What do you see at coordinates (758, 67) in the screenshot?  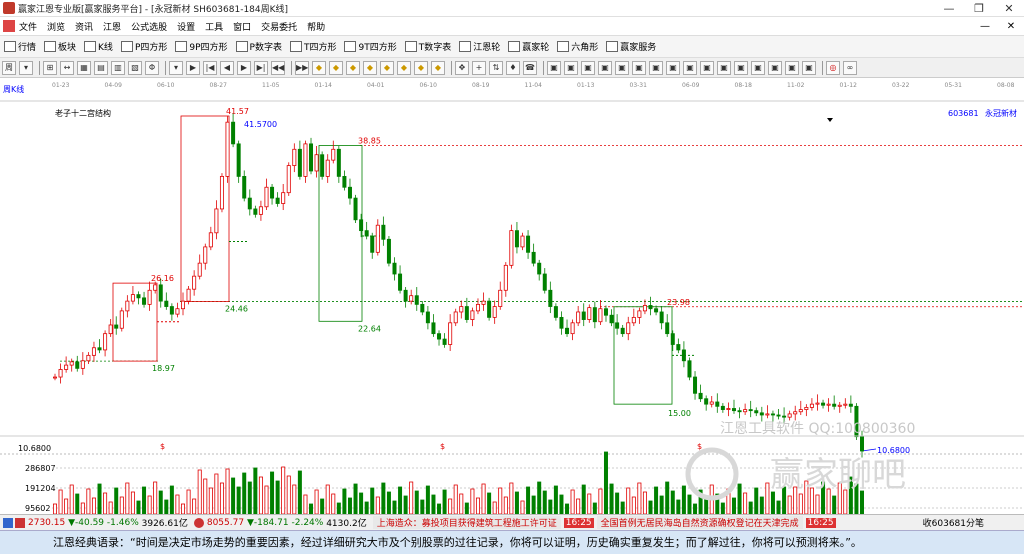 I see `tool-icon-42: ▣` at bounding box center [758, 67].